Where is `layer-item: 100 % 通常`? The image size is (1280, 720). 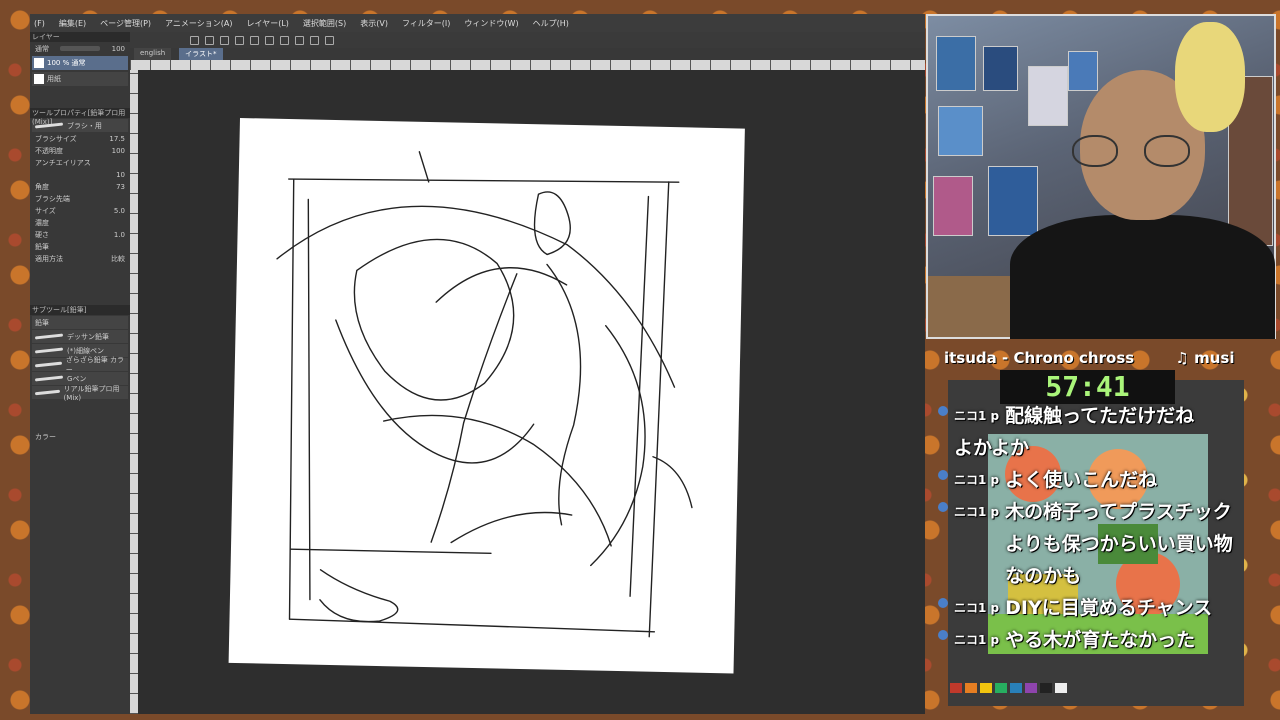
layer-item: 100 % 通常 is located at coordinates (80, 63).